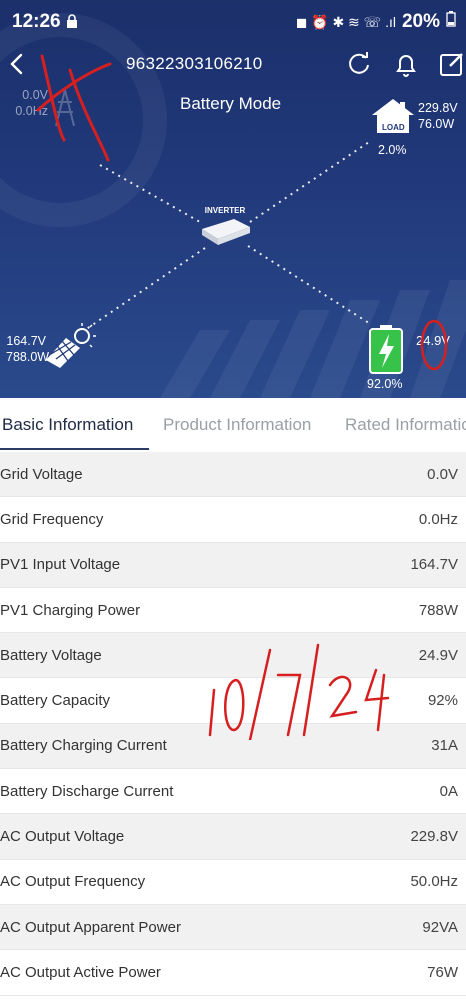  I want to click on row-value: 92VA, so click(440, 927).